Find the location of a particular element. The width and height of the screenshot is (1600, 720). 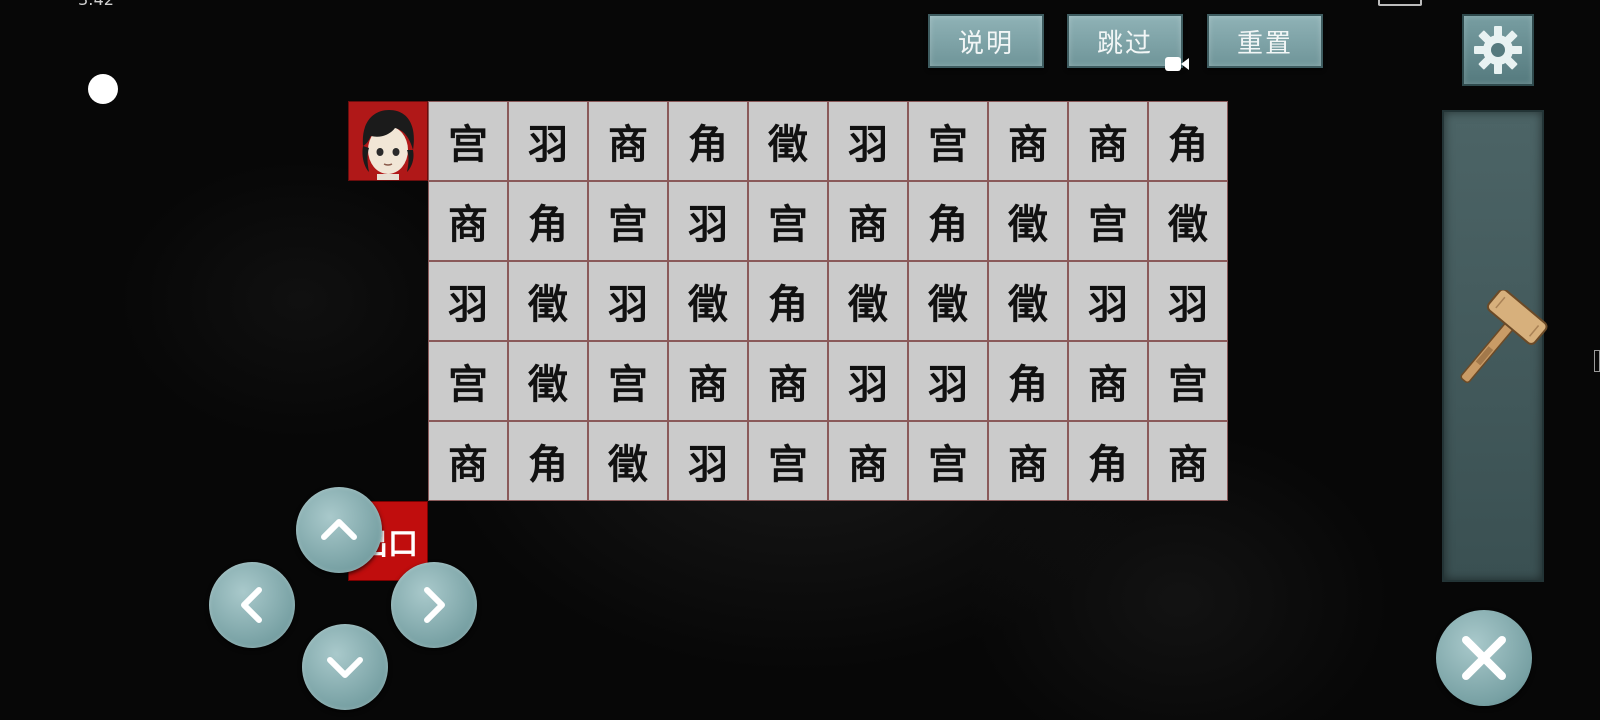

floating-assist-dot is located at coordinates (103, 89).